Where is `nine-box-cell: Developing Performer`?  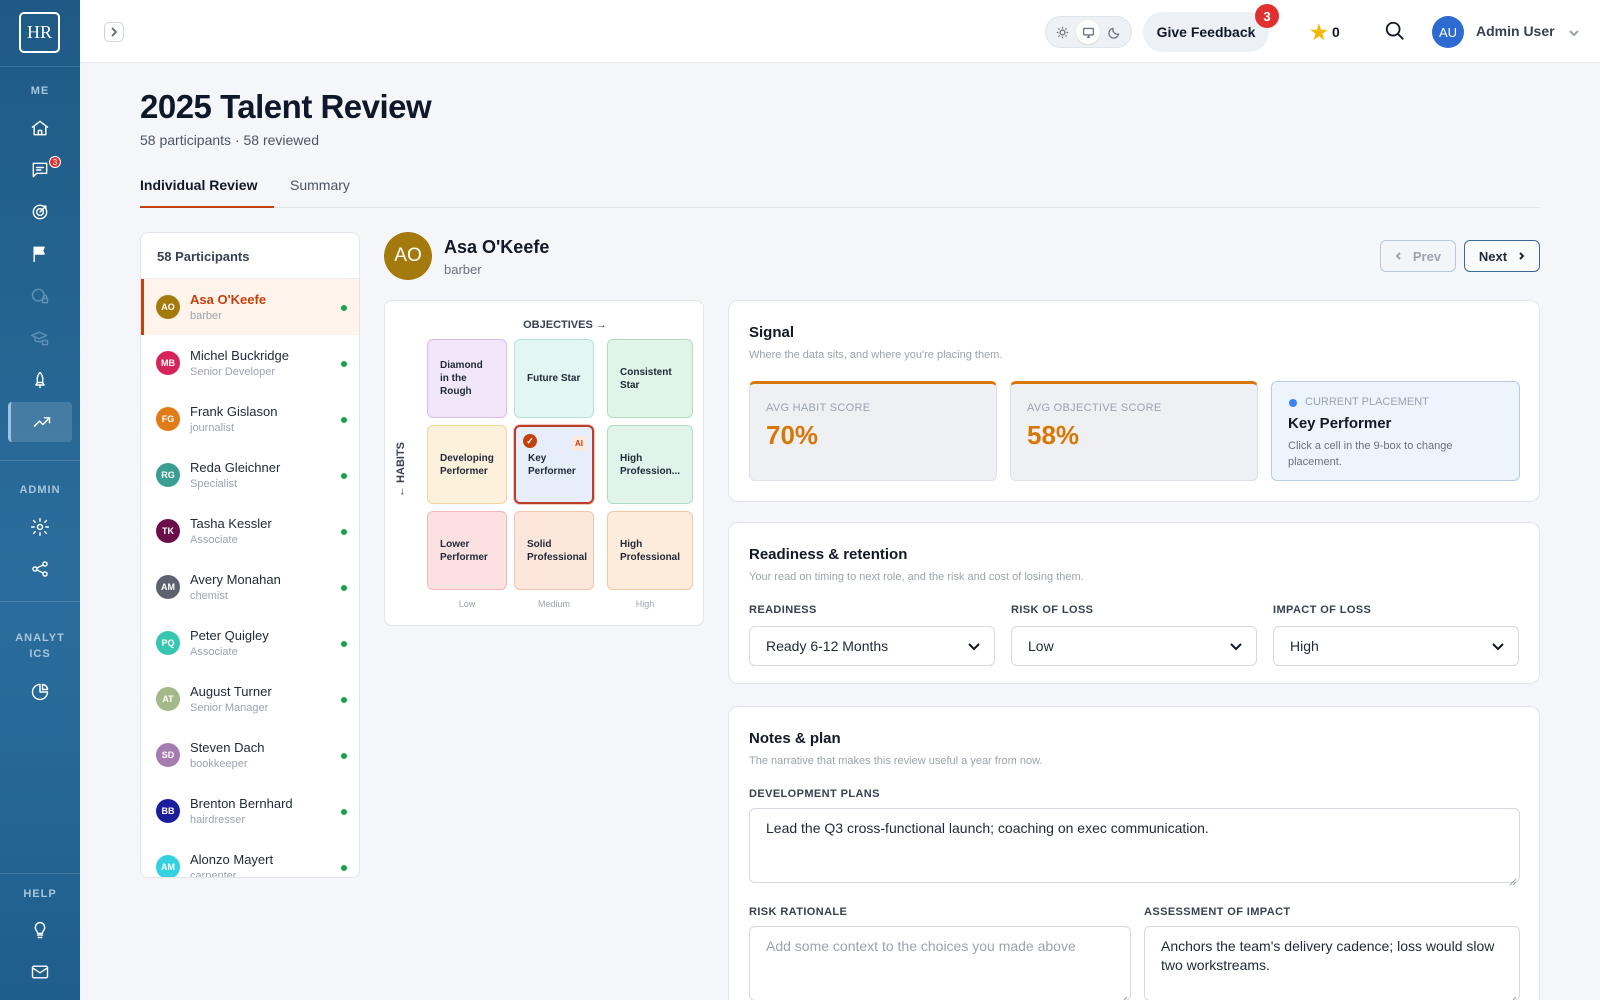 nine-box-cell: Developing Performer is located at coordinates (467, 464).